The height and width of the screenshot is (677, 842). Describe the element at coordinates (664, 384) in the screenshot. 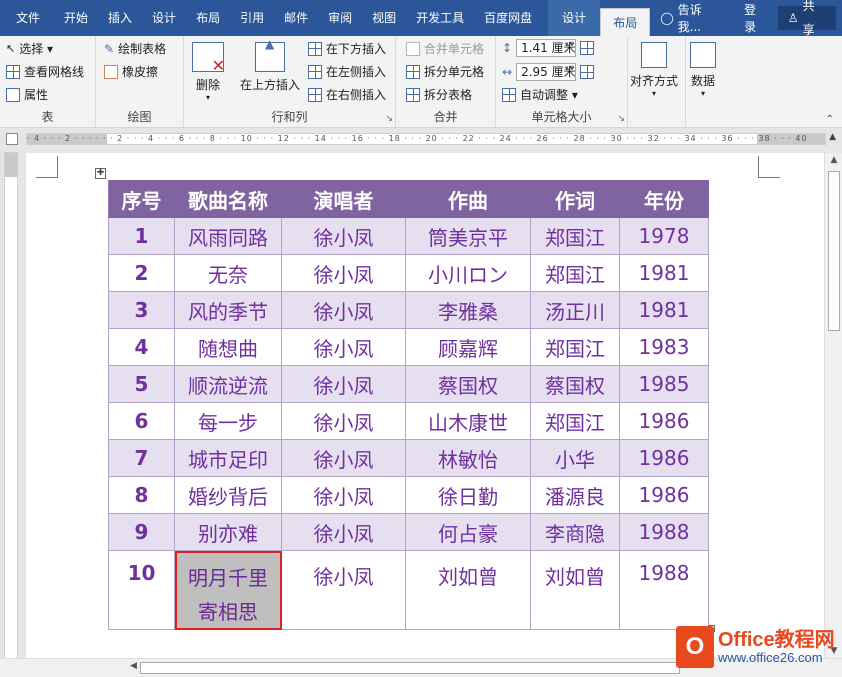

I see `cell-year: 1985` at that location.